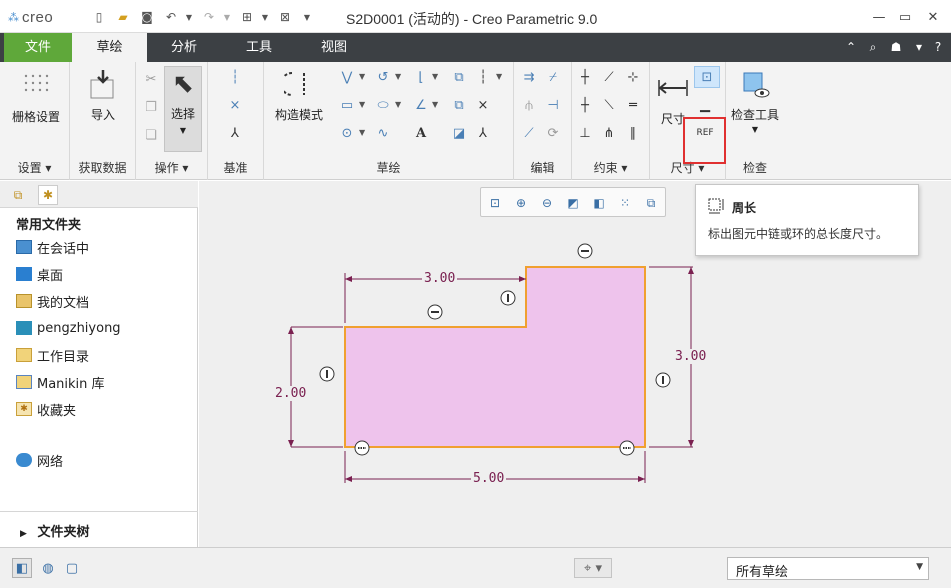 This screenshot has height=588, width=951. Describe the element at coordinates (72, 568) in the screenshot. I see `full-screen-icon: ▢` at that location.